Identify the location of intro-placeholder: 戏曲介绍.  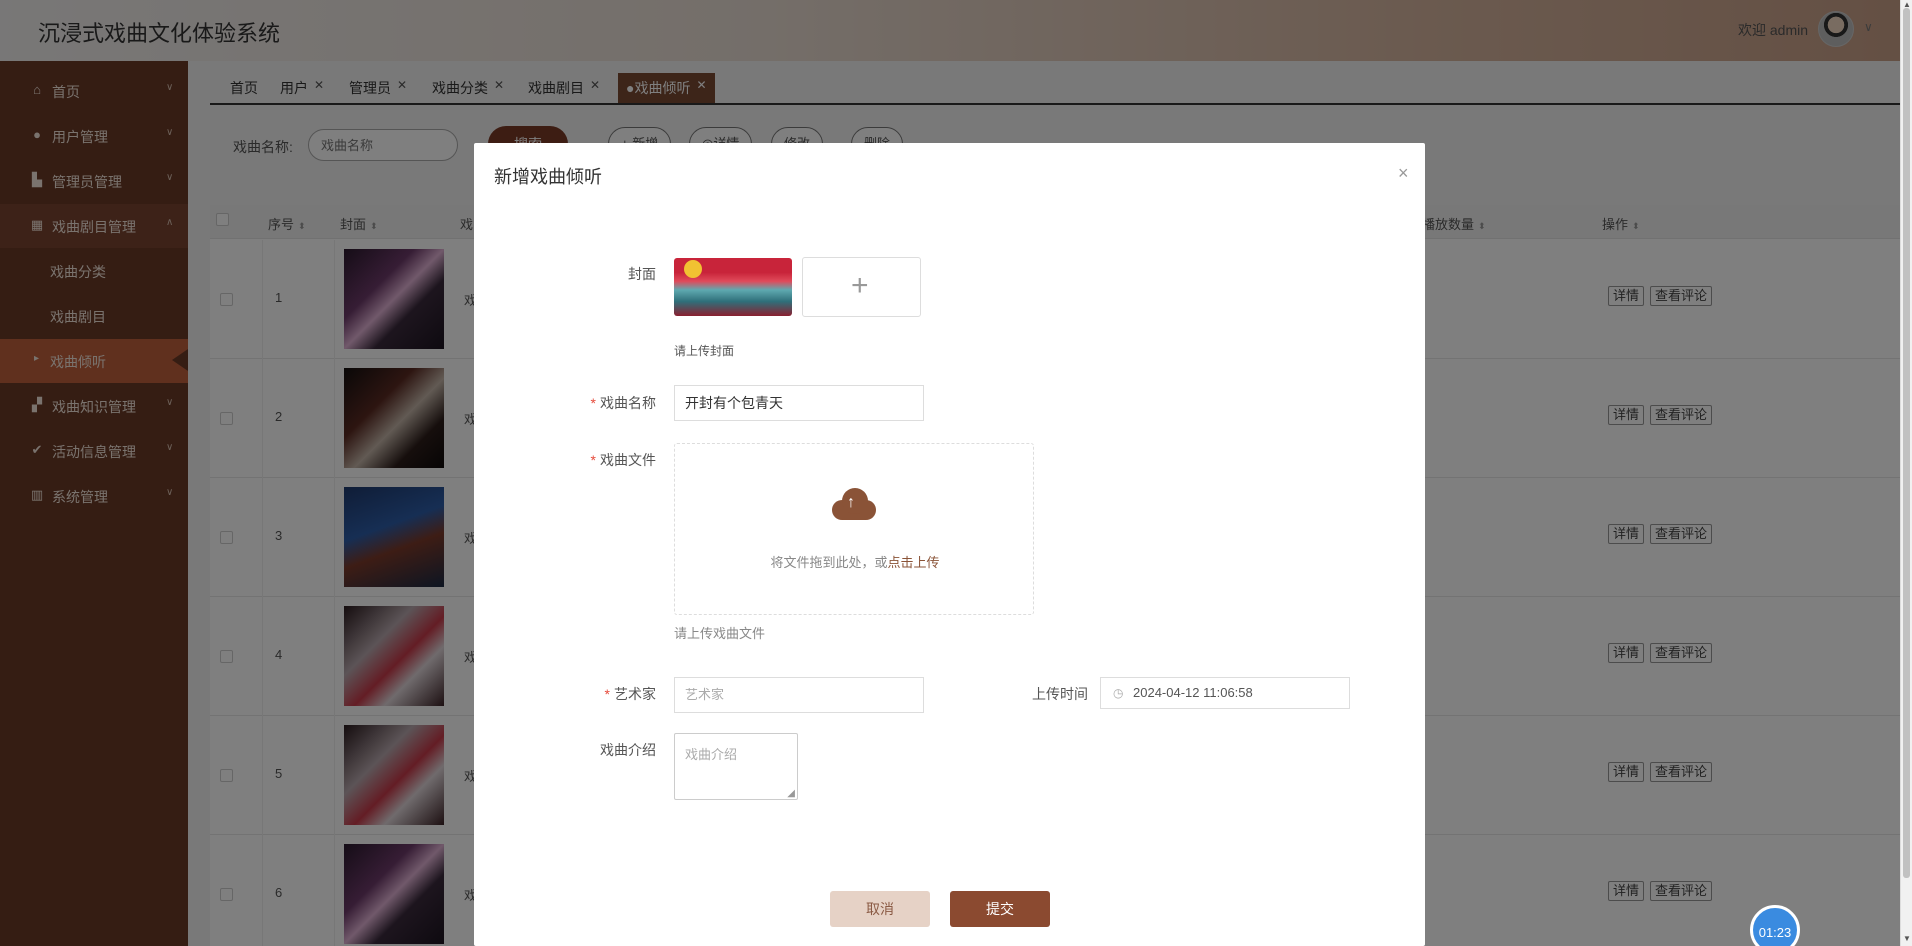
(711, 754).